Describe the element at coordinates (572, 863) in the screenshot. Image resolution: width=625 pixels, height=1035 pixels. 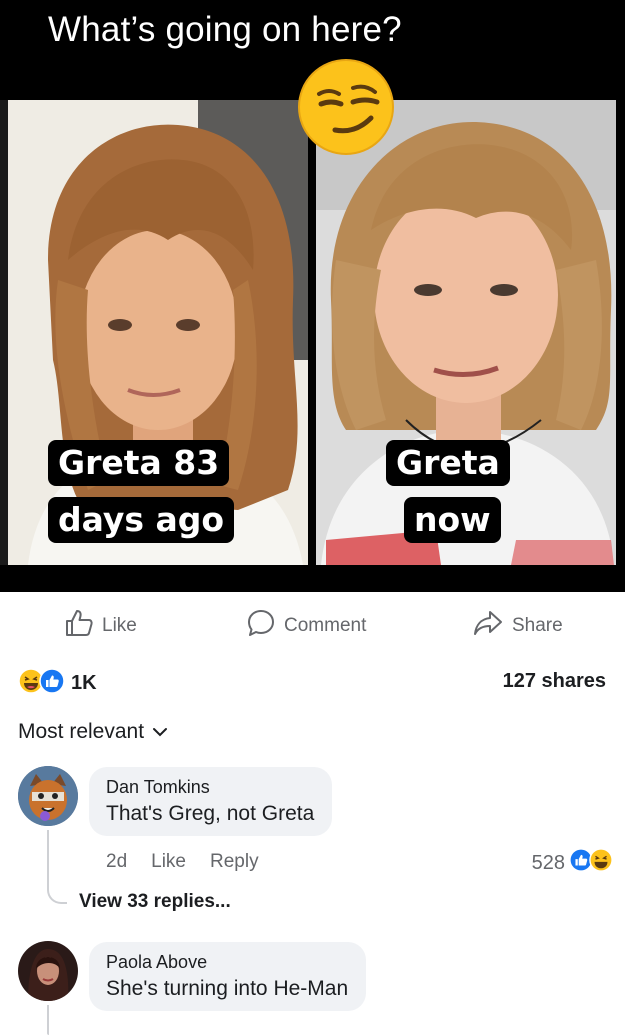
I see `comment-reactions: 528` at that location.